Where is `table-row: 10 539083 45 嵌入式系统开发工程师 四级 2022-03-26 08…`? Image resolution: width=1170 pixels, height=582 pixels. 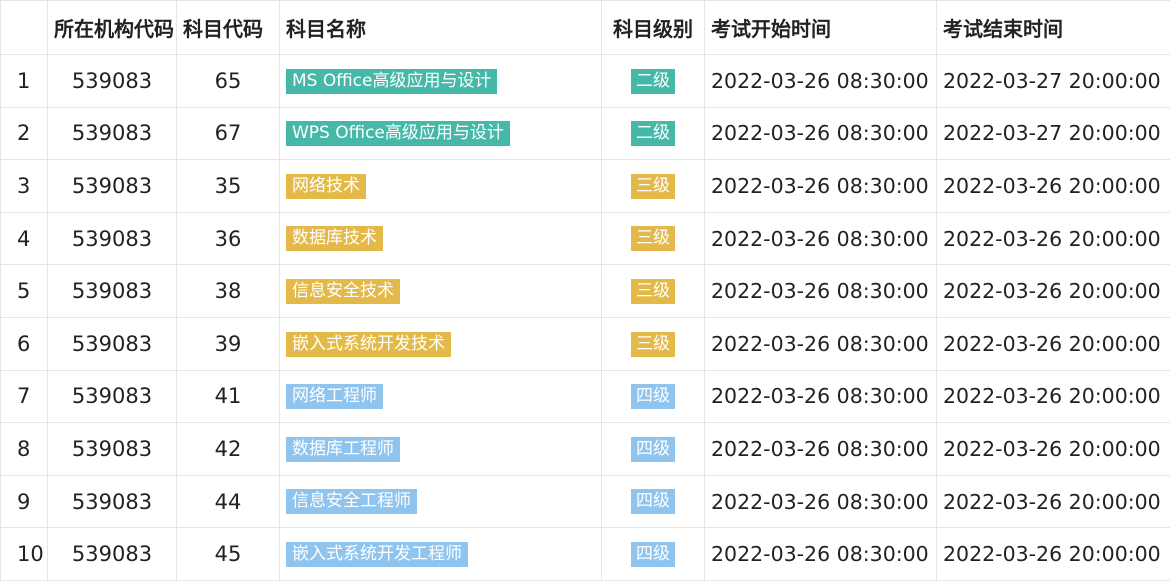
table-row: 10 539083 45 嵌入式系统开发工程师 四级 2022-03-26 08… is located at coordinates (585, 554).